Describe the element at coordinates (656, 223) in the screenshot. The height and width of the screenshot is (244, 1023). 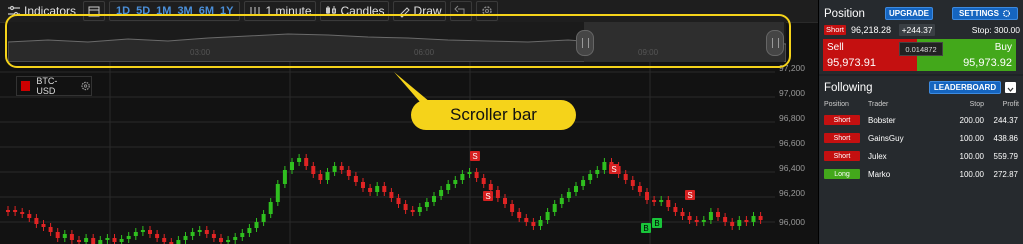
I see `trade-marker-label: B` at that location.